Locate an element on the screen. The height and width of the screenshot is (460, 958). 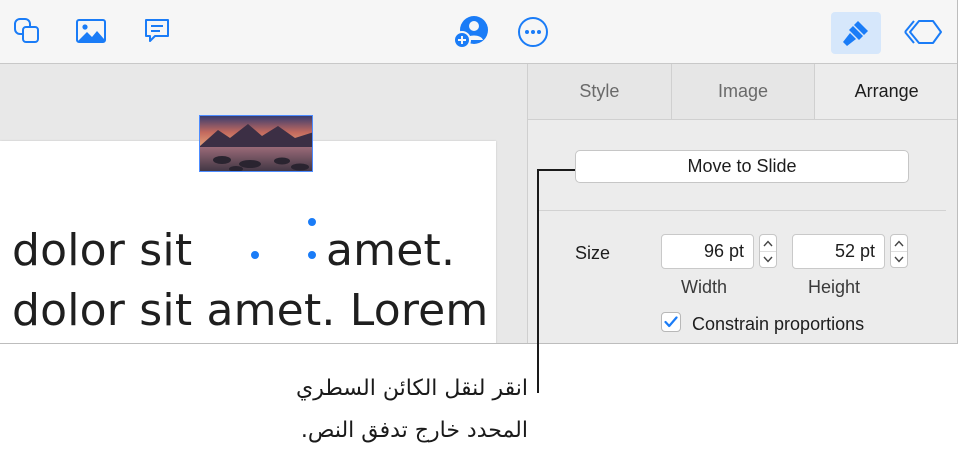
comment-button is located at coordinates (157, 31).